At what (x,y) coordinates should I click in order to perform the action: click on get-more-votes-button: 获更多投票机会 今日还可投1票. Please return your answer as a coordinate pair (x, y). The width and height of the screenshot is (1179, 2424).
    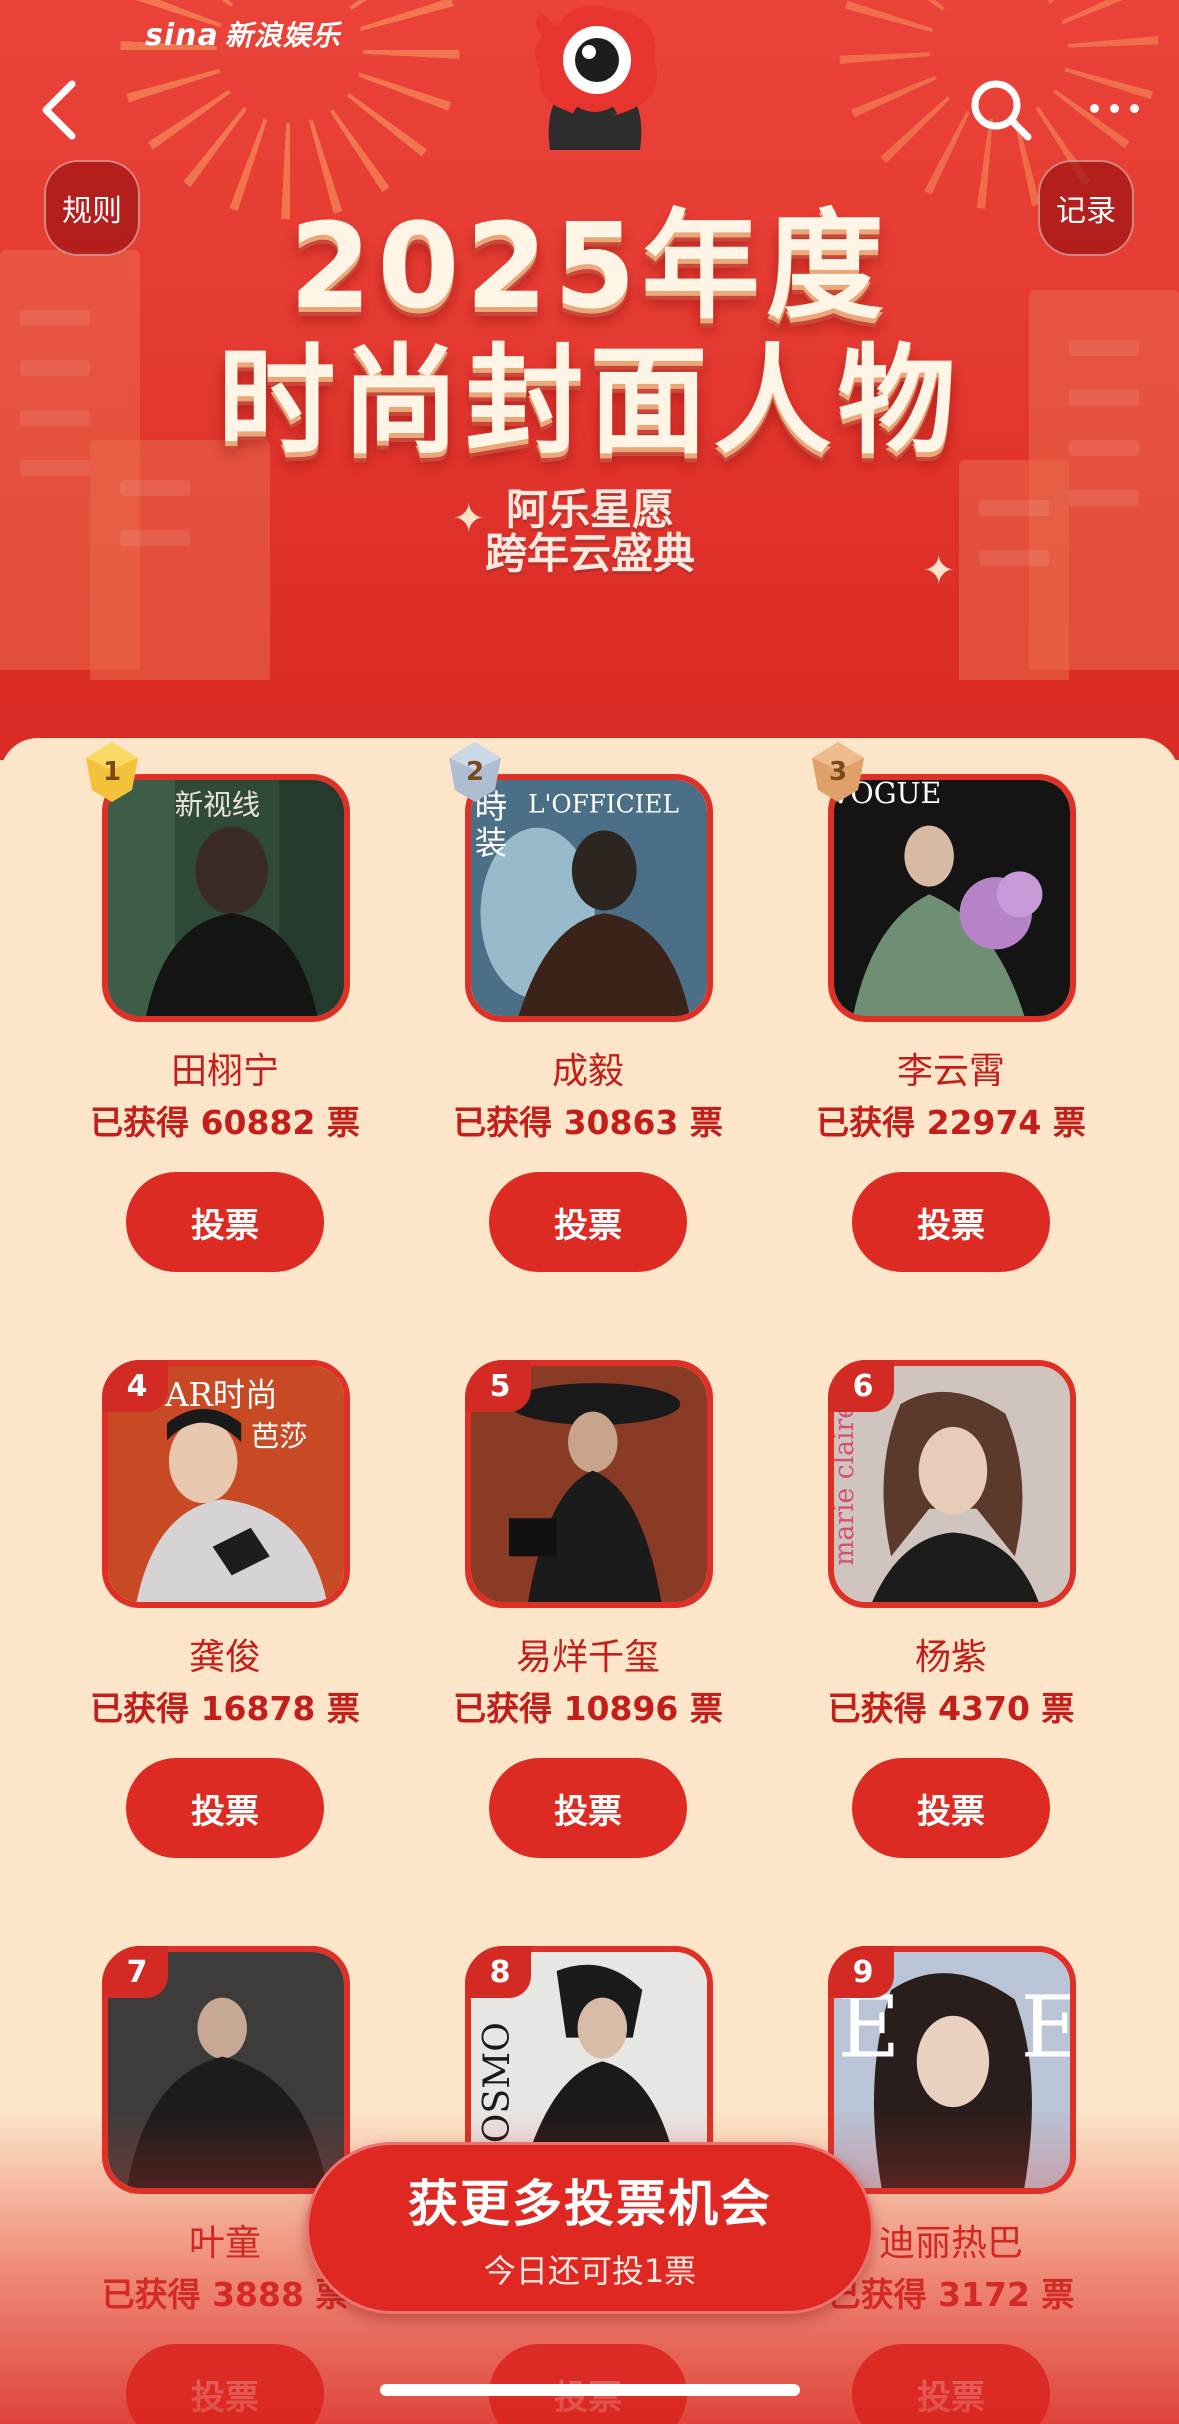
    Looking at the image, I should click on (590, 2228).